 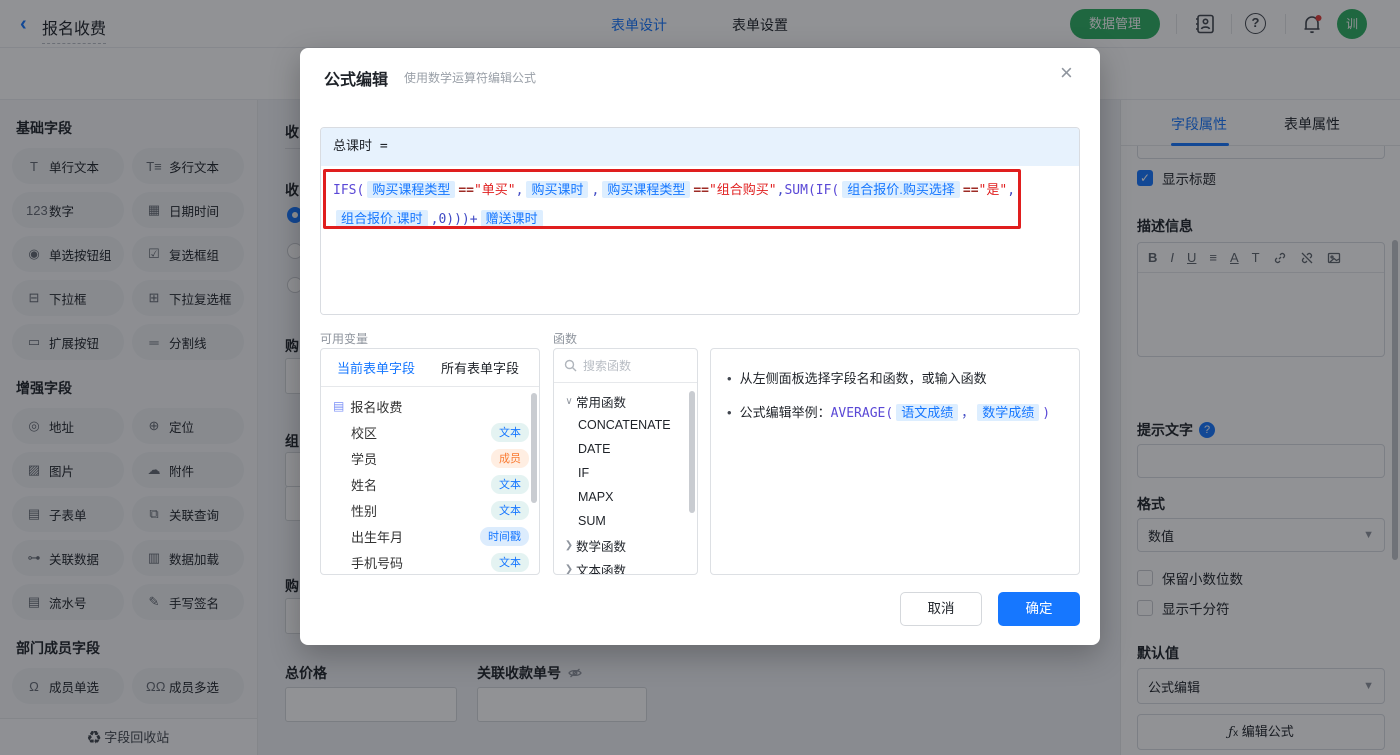 What do you see at coordinates (570, 365) in the screenshot?
I see `search-icon` at bounding box center [570, 365].